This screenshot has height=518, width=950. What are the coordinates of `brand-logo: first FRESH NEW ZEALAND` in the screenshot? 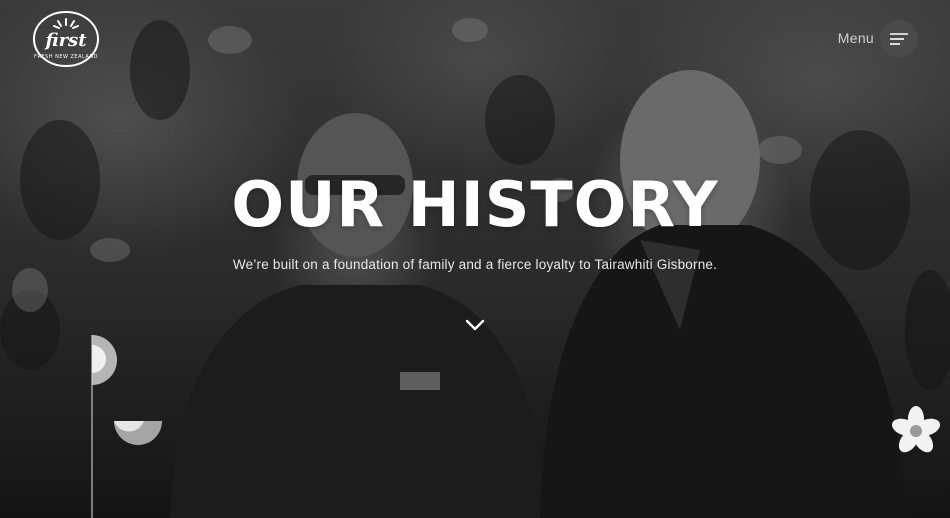 It's located at (66, 39).